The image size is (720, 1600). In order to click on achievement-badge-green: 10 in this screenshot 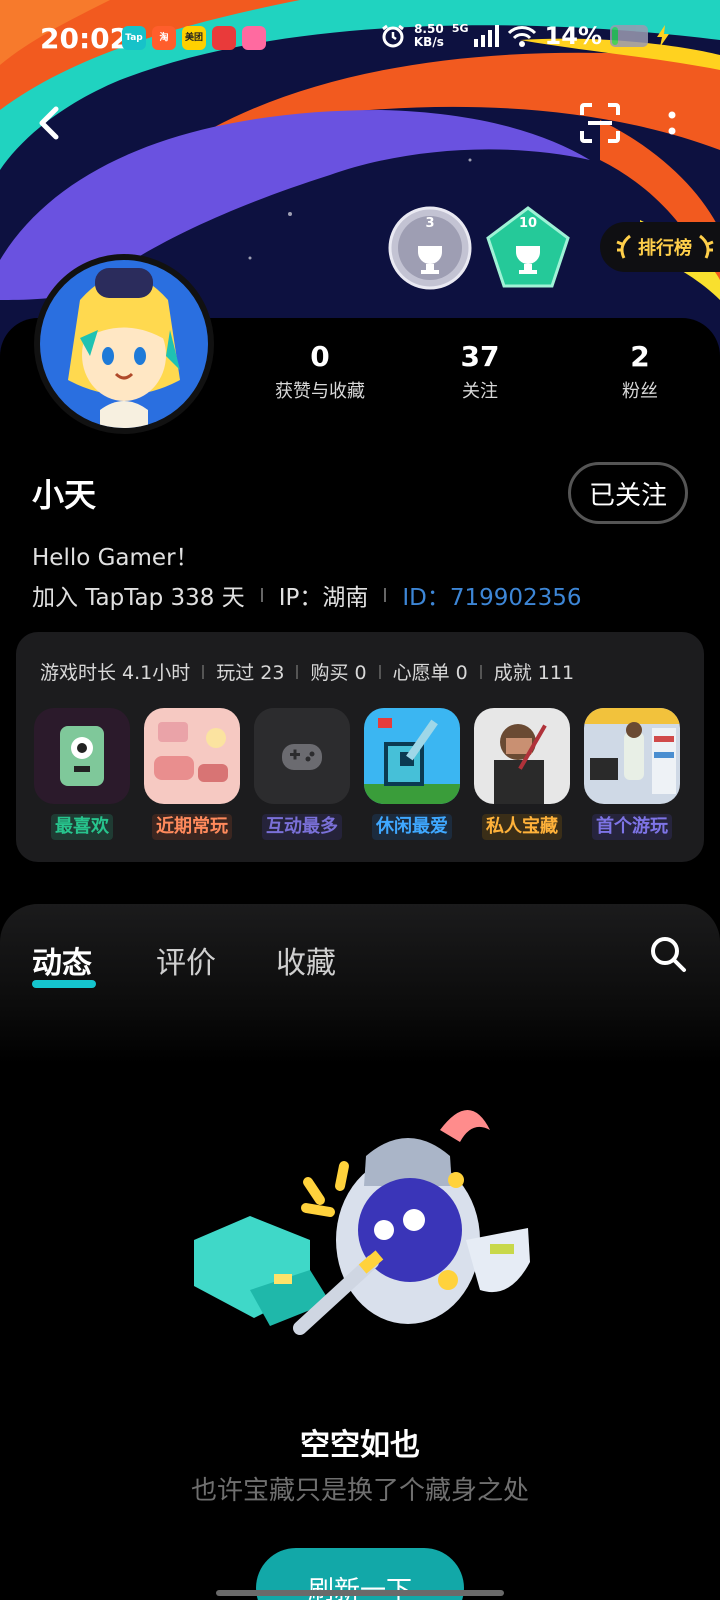, I will do `click(528, 248)`.